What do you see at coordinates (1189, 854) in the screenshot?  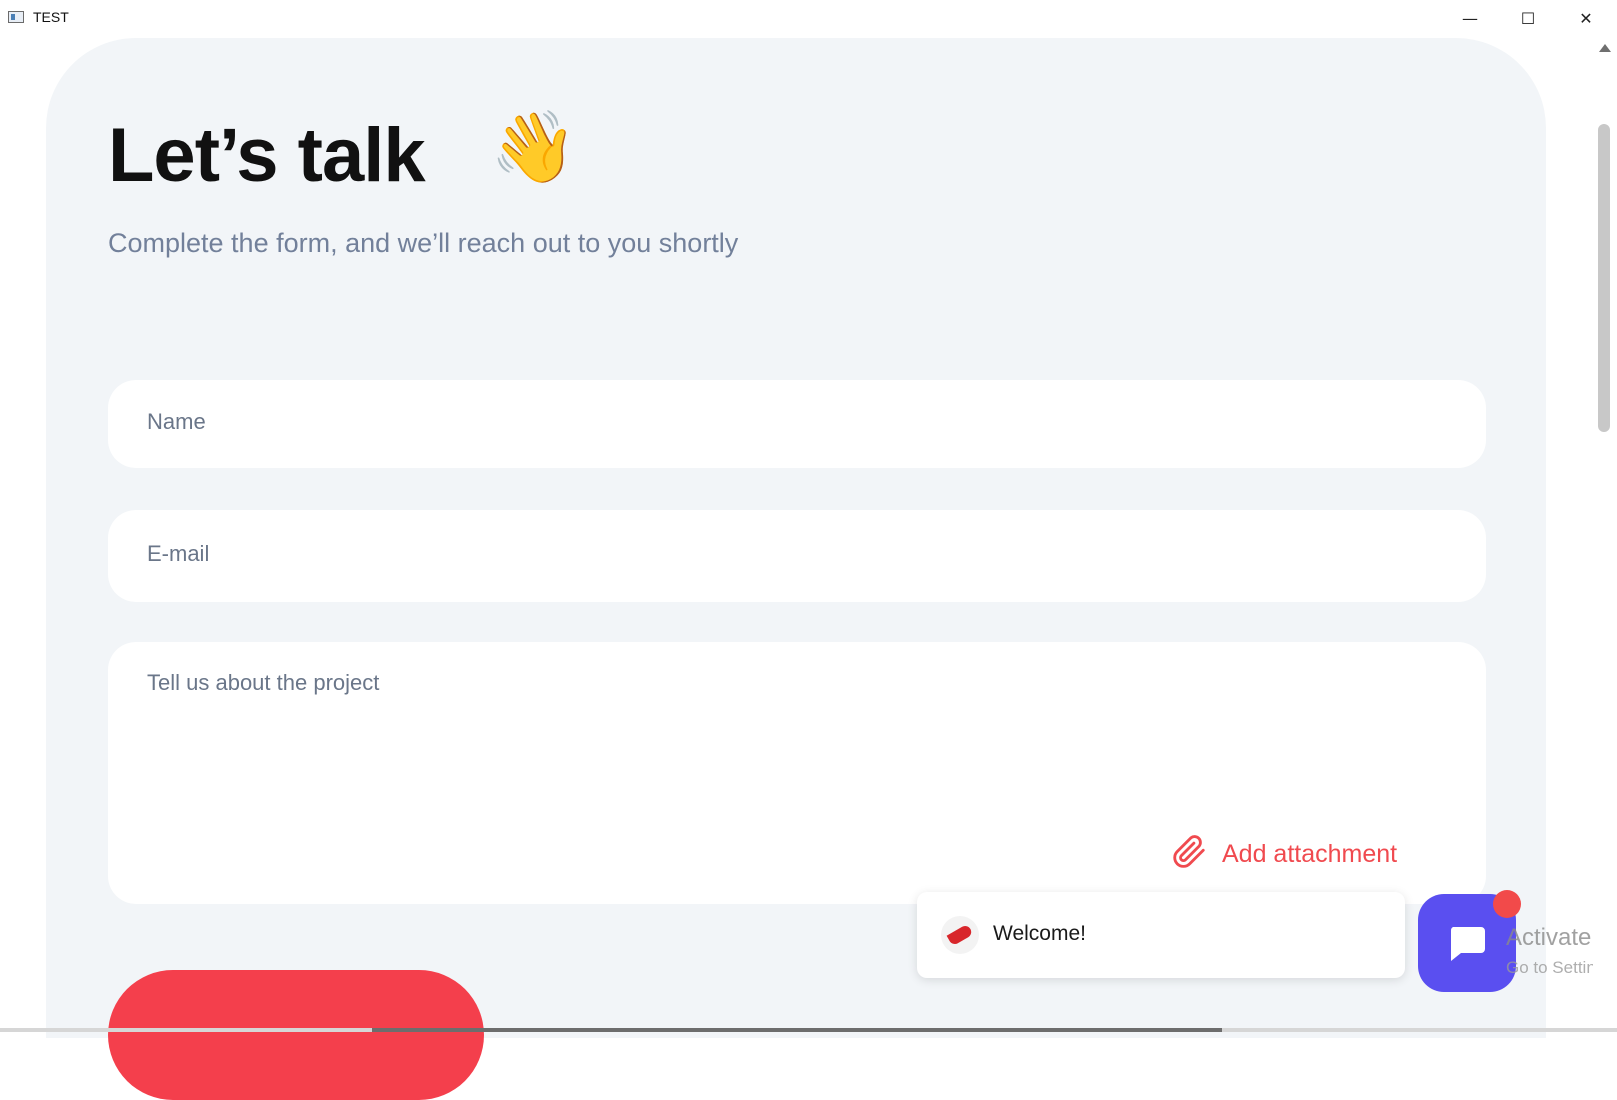 I see `paperclip-icon` at bounding box center [1189, 854].